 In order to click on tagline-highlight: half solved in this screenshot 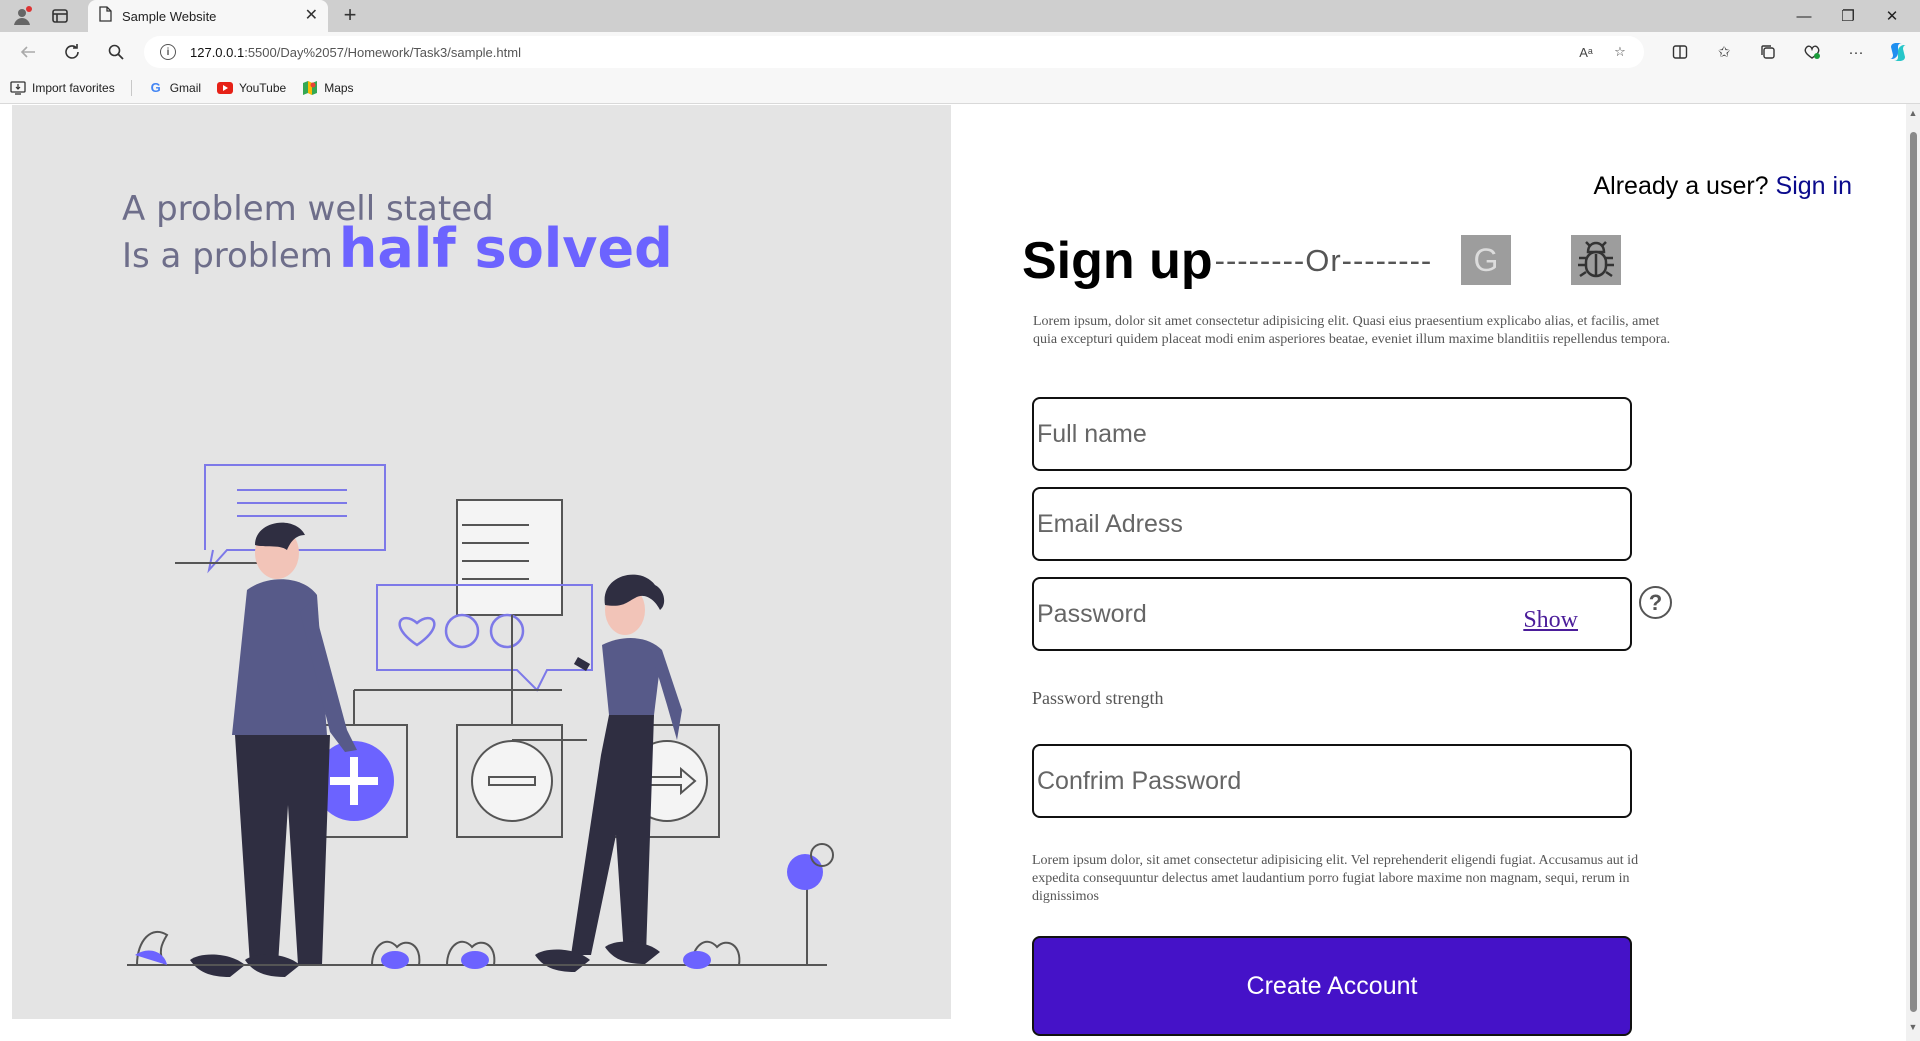, I will do `click(505, 248)`.